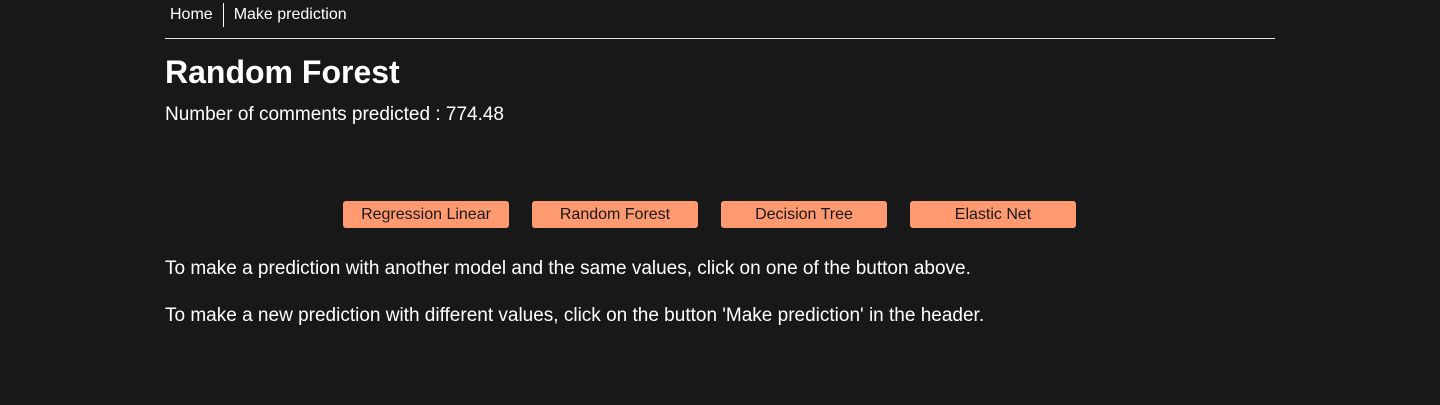 The image size is (1440, 405). I want to click on prediction-result-label: Number of comments predicted :, so click(305, 114).